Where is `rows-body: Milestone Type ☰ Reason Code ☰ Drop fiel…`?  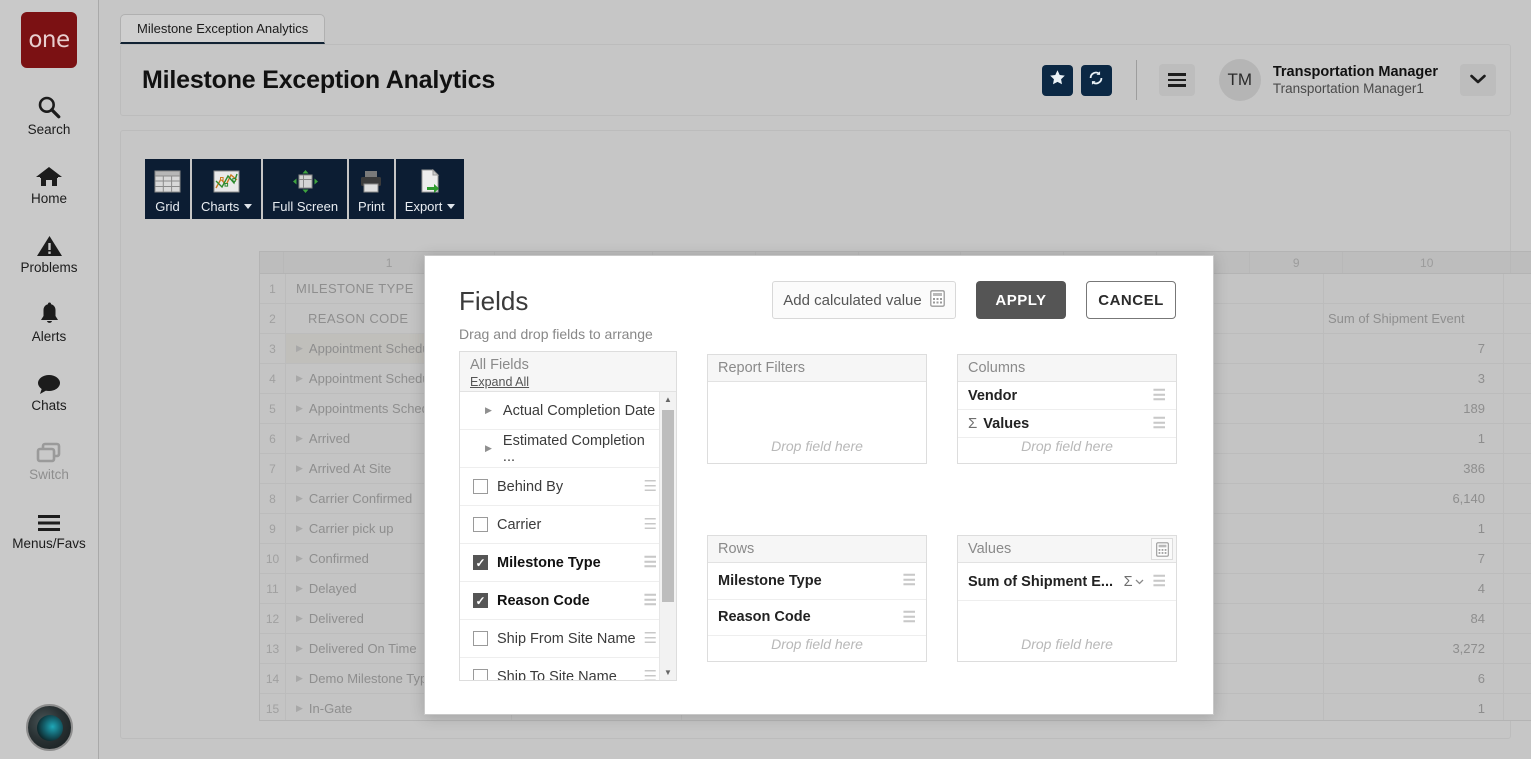
rows-body: Milestone Type ☰ Reason Code ☰ Drop fiel… is located at coordinates (817, 612).